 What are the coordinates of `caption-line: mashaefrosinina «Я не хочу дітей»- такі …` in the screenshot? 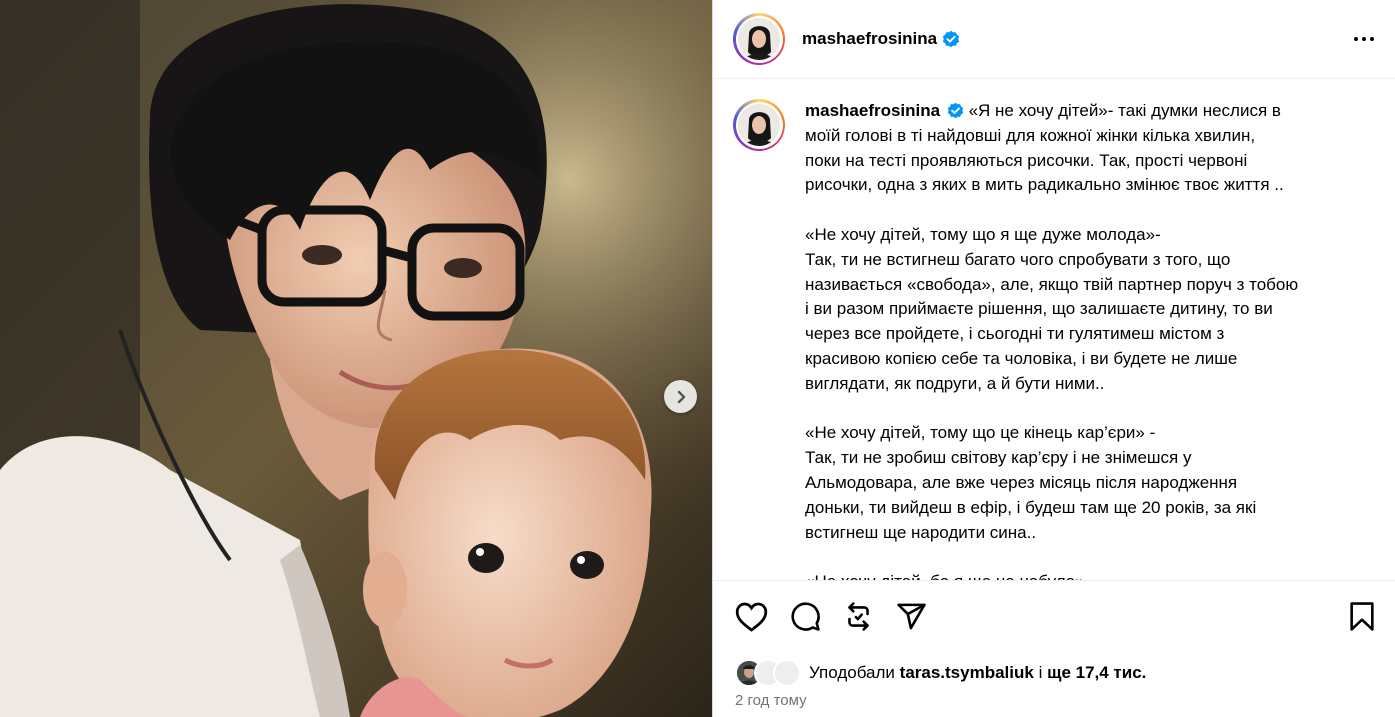 It's located at (1085, 111).